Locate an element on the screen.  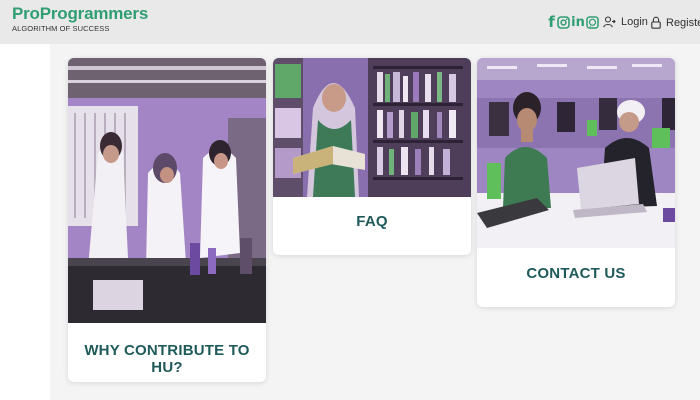
login-link: Login is located at coordinates (625, 22).